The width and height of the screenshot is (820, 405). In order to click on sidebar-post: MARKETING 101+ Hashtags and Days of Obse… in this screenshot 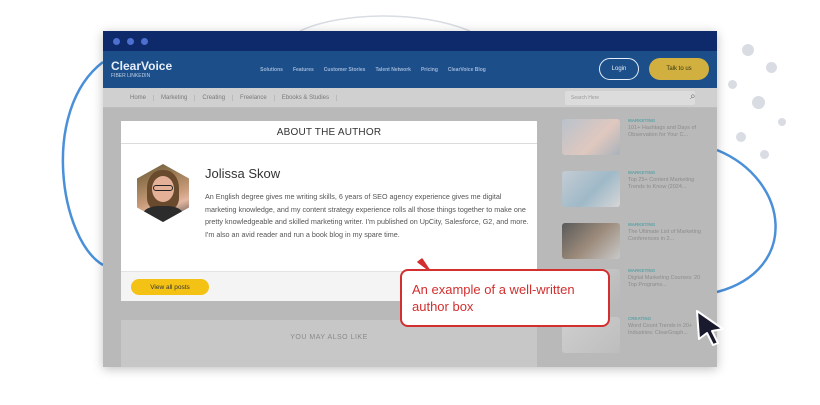, I will do `click(631, 138)`.